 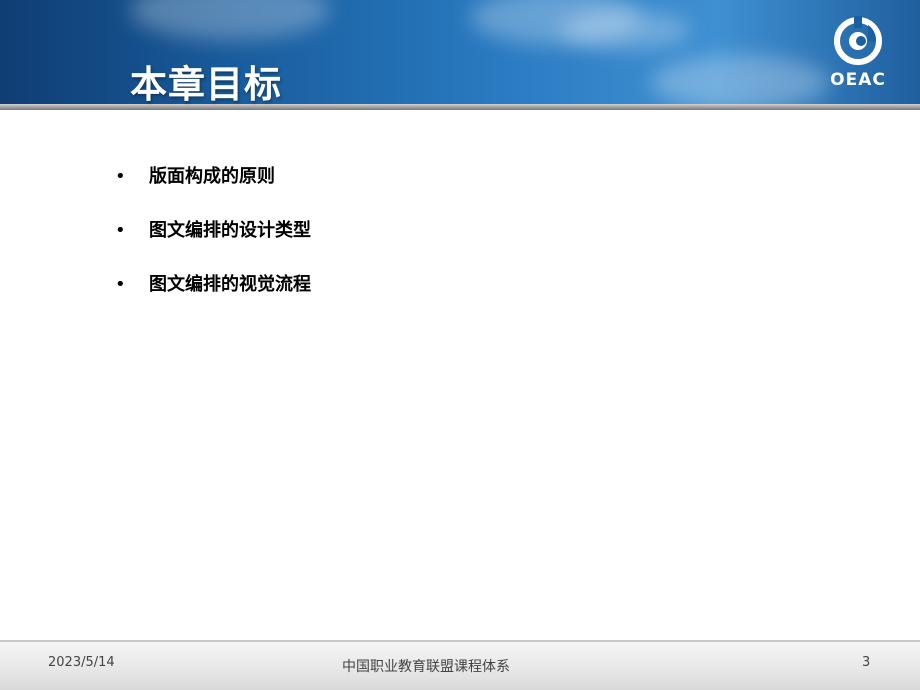 I want to click on footer-date: 2023/5/14, so click(x=81, y=662).